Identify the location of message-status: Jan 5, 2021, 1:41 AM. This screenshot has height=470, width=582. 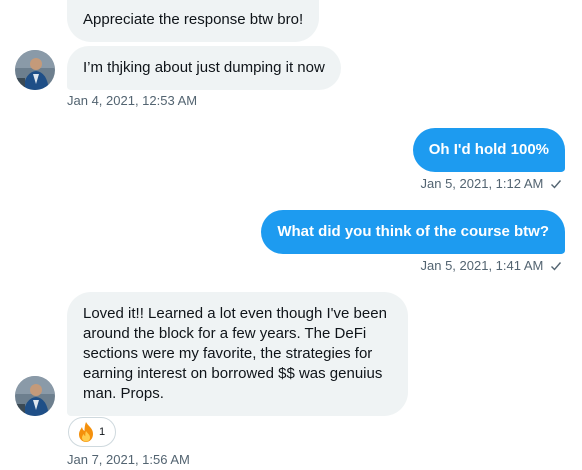
(492, 265).